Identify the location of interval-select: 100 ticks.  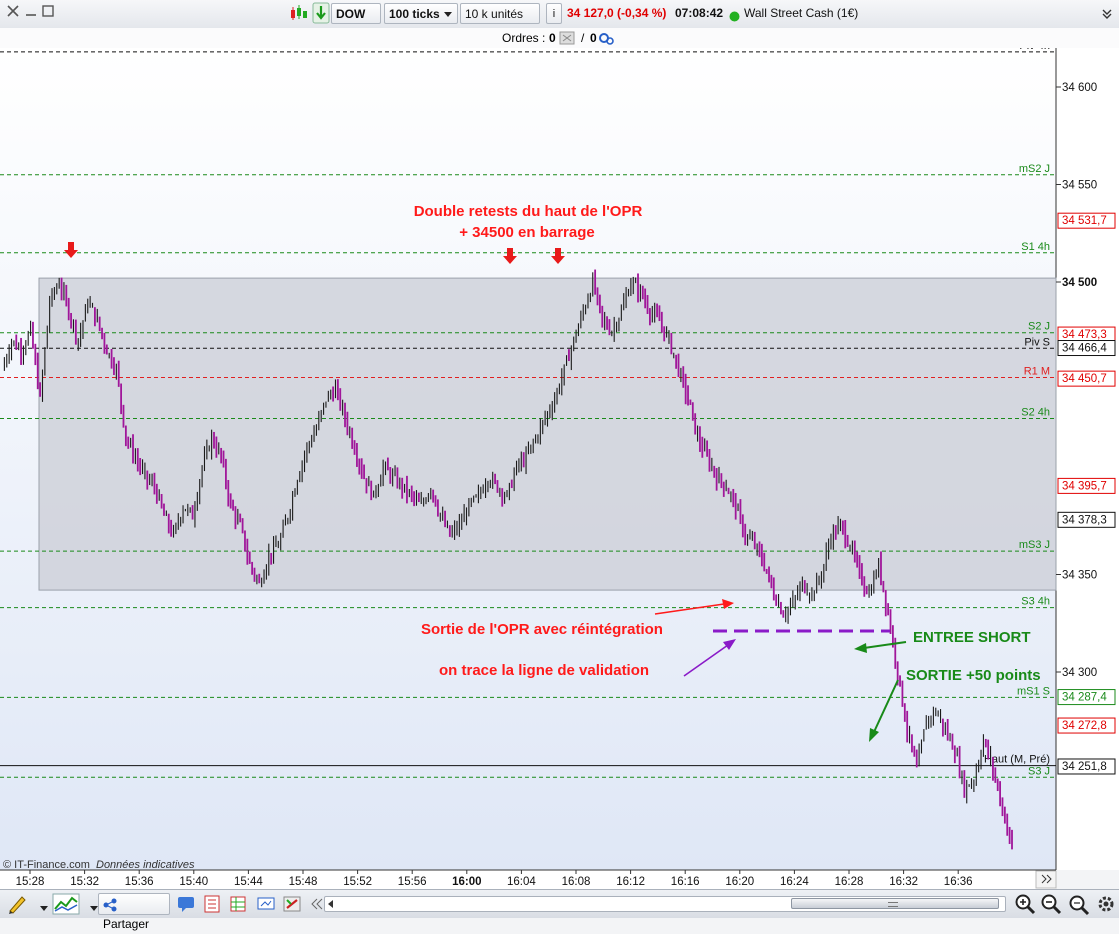
(421, 13).